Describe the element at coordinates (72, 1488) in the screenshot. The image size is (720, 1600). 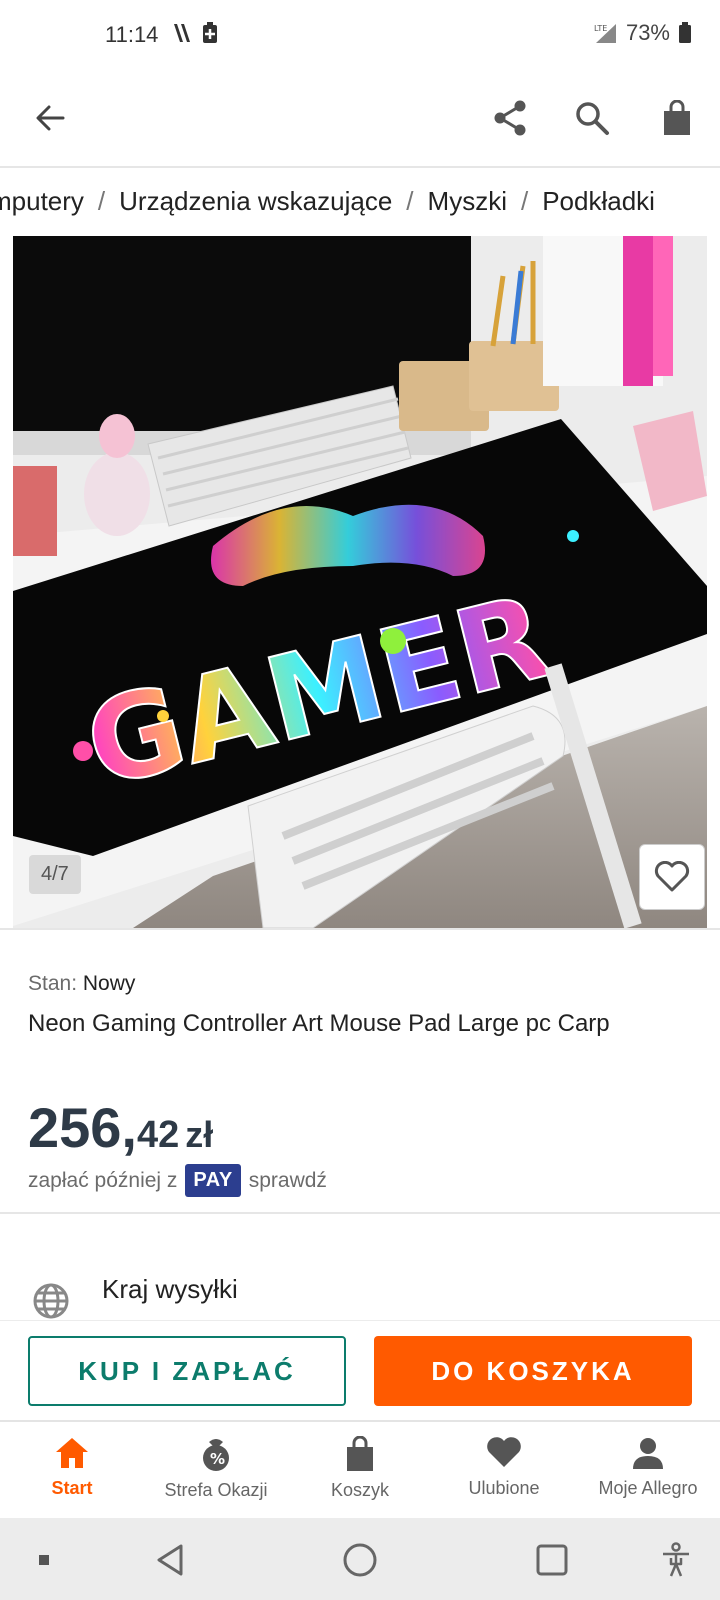
I see `nav-label: Start` at that location.